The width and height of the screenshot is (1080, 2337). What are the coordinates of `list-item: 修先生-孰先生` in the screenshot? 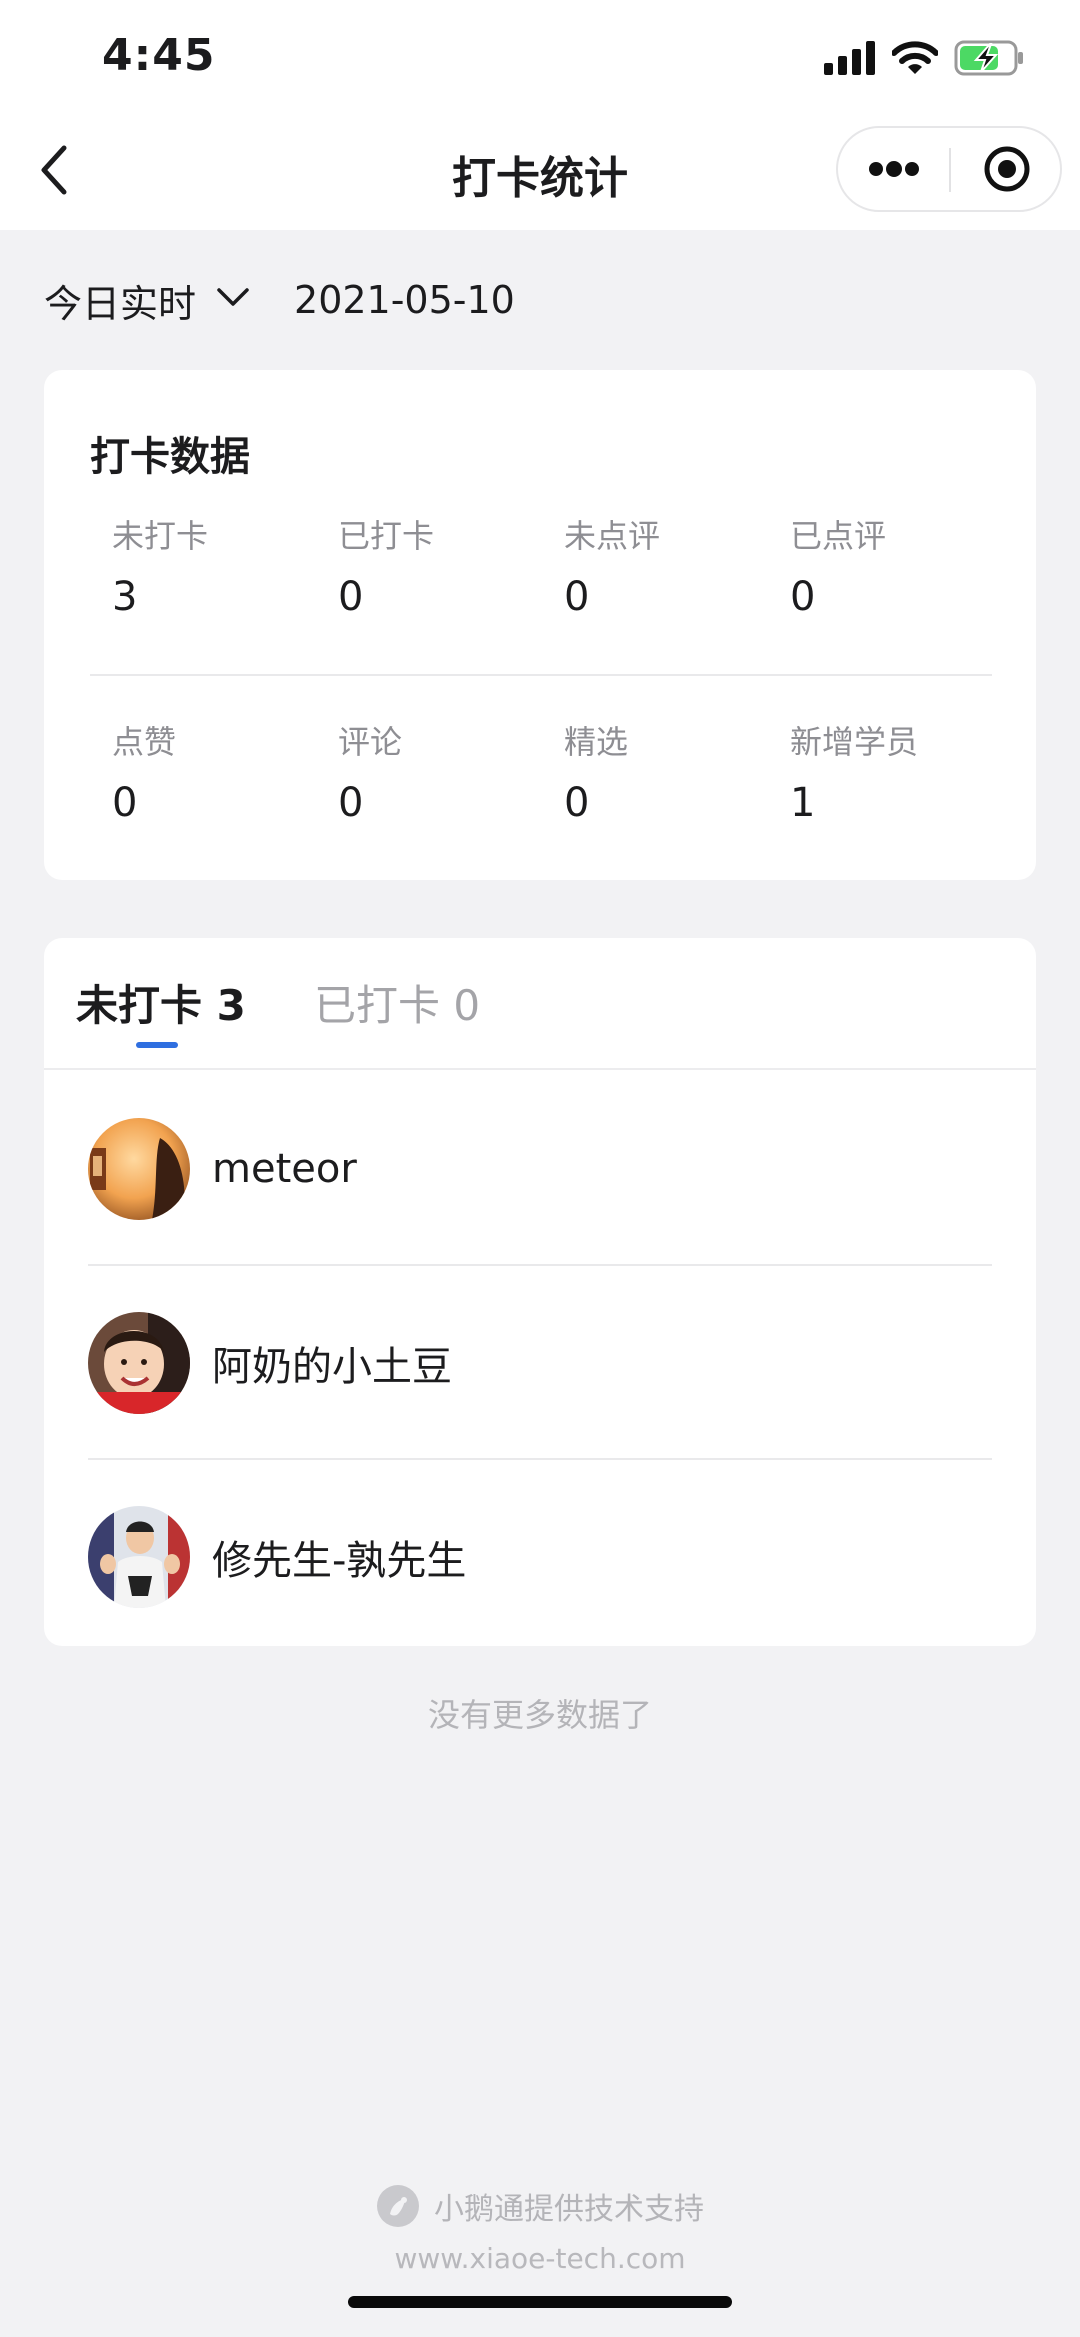 It's located at (540, 1557).